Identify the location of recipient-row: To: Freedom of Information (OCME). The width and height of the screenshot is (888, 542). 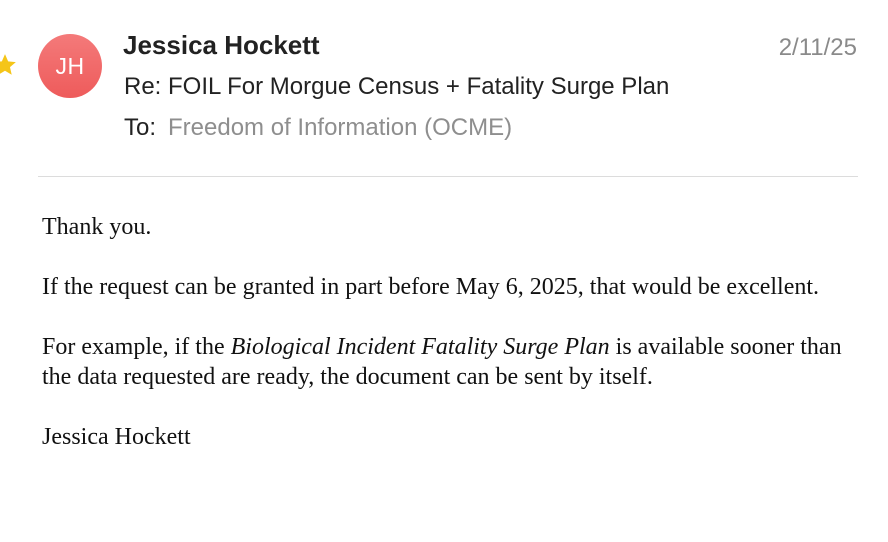
(318, 128).